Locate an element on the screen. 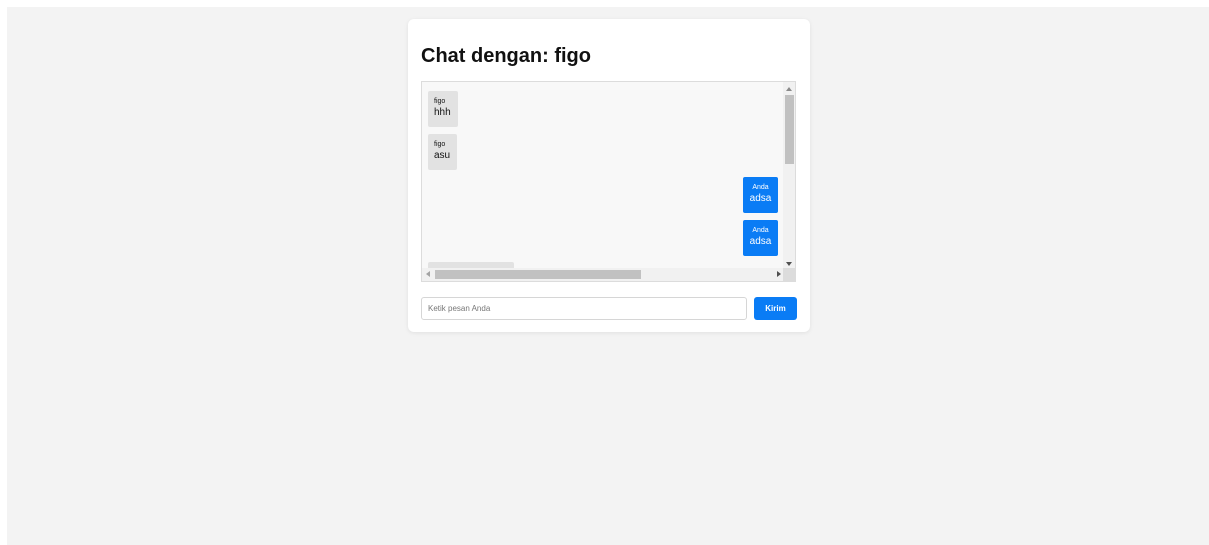 The height and width of the screenshot is (545, 1209). message-bubble: figo asu is located at coordinates (442, 152).